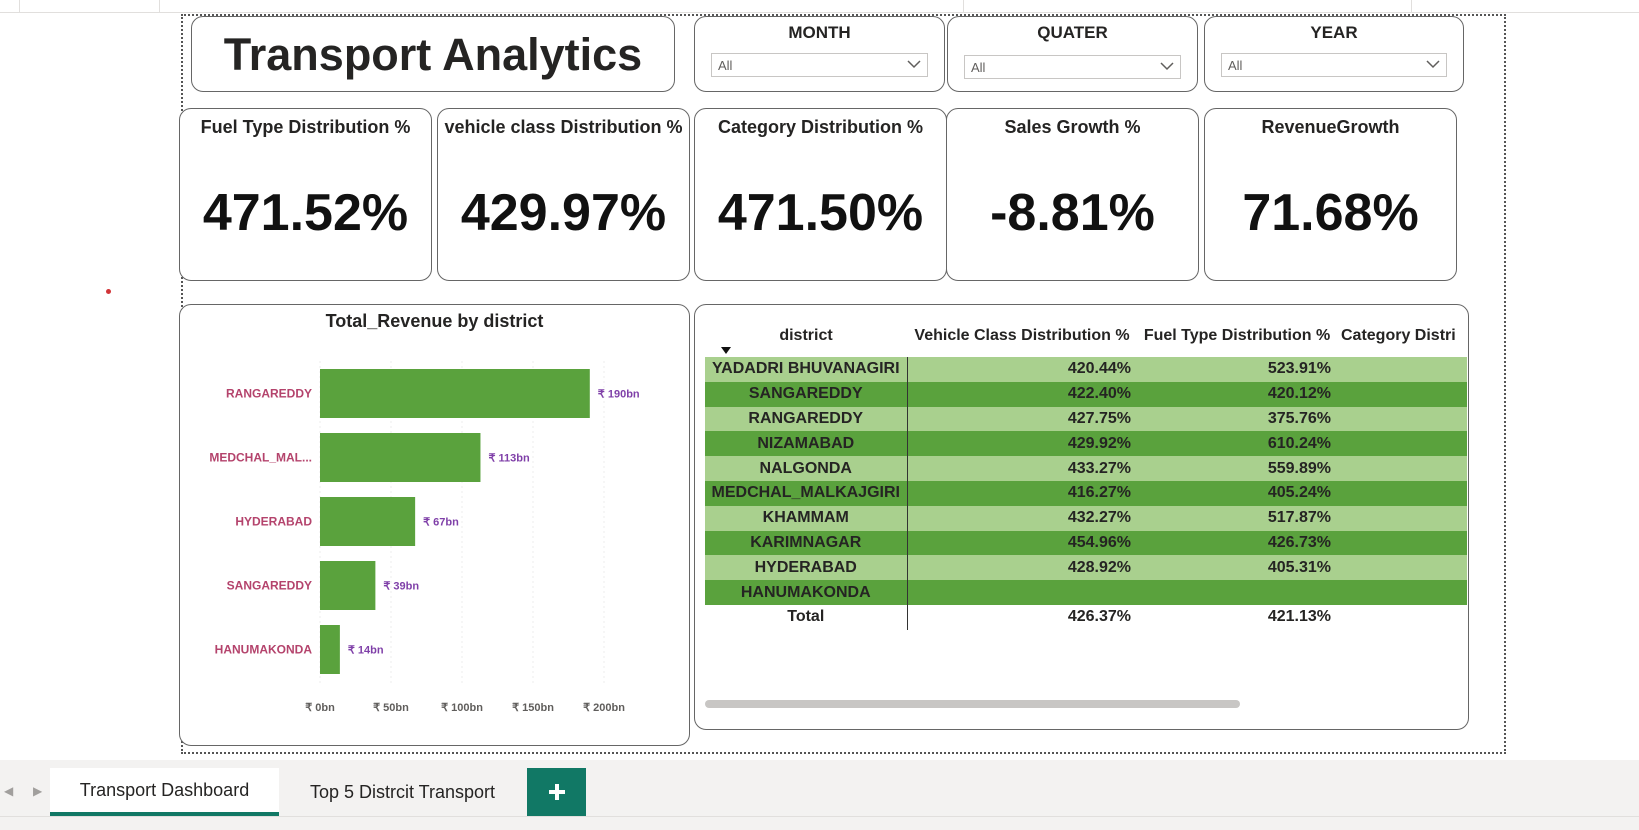 Image resolution: width=1639 pixels, height=830 pixels. What do you see at coordinates (819, 32) in the screenshot?
I see `slicer-label: MONTH` at bounding box center [819, 32].